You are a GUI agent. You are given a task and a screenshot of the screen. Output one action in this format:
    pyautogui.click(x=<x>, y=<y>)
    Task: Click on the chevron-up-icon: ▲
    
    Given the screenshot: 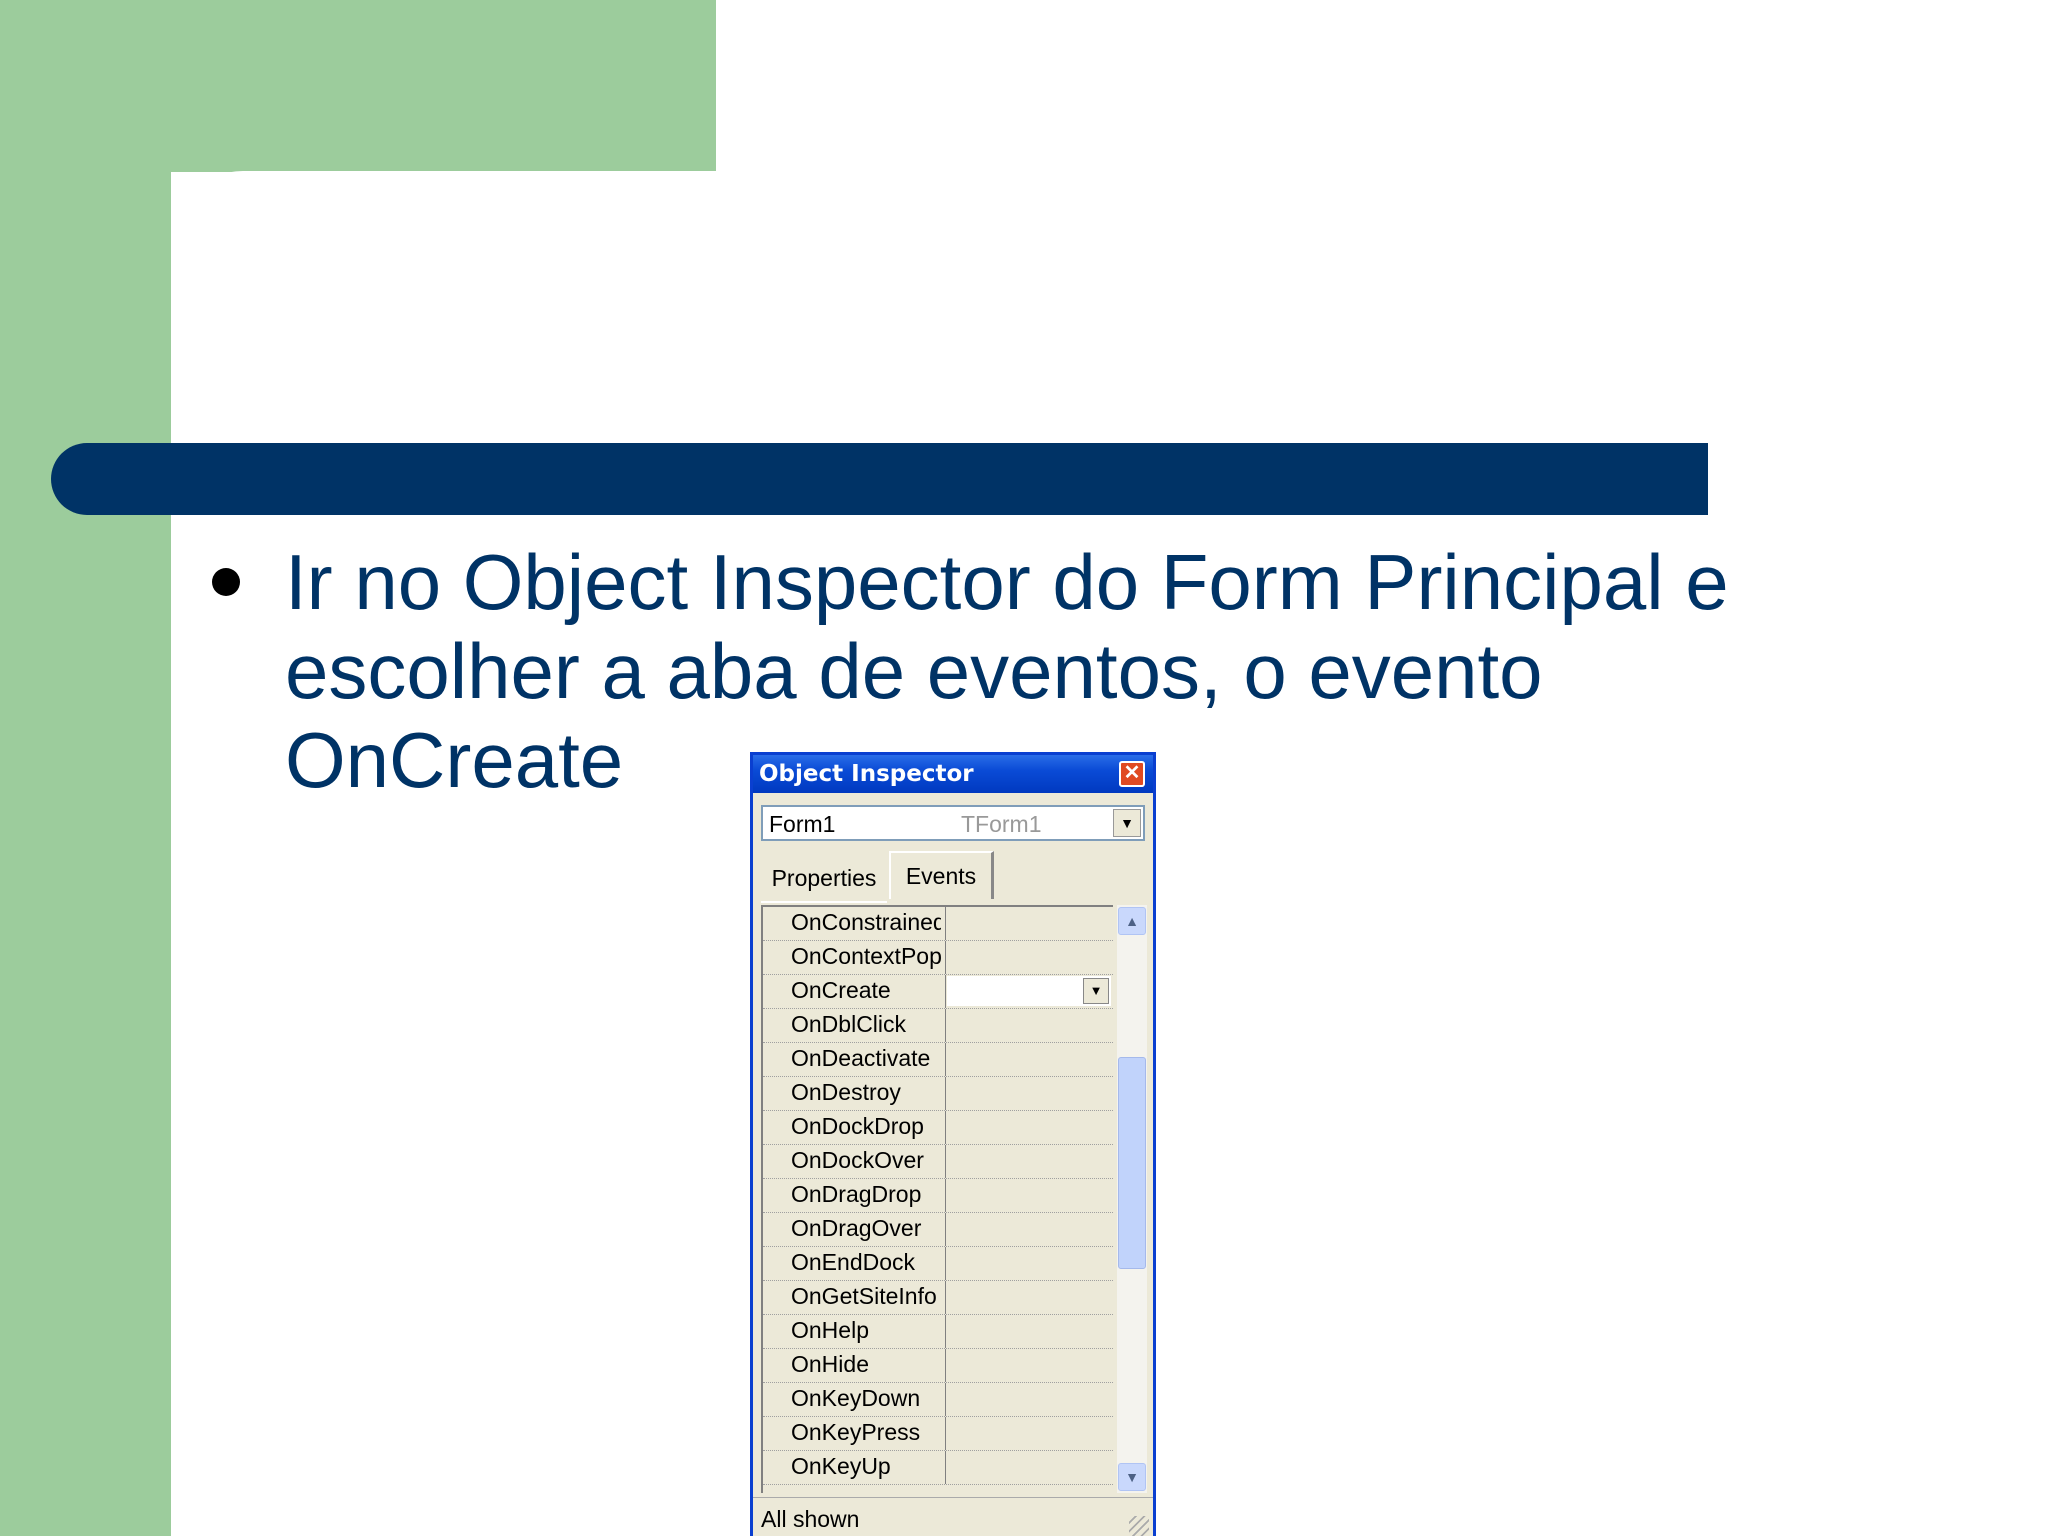 What is the action you would take?
    pyautogui.click(x=1132, y=921)
    